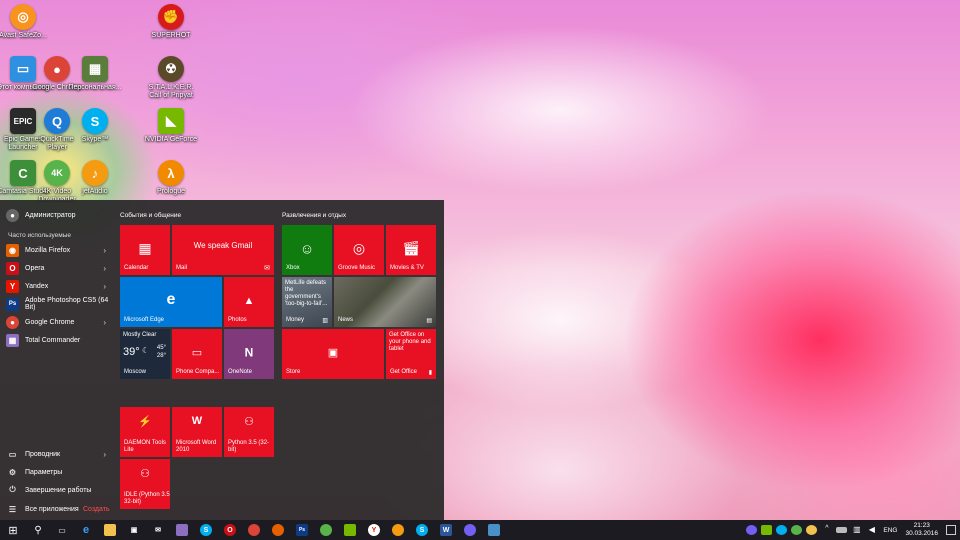 The image size is (960, 540). I want to click on desktop-icon-label: NVIDIA GeForce, so click(171, 139).